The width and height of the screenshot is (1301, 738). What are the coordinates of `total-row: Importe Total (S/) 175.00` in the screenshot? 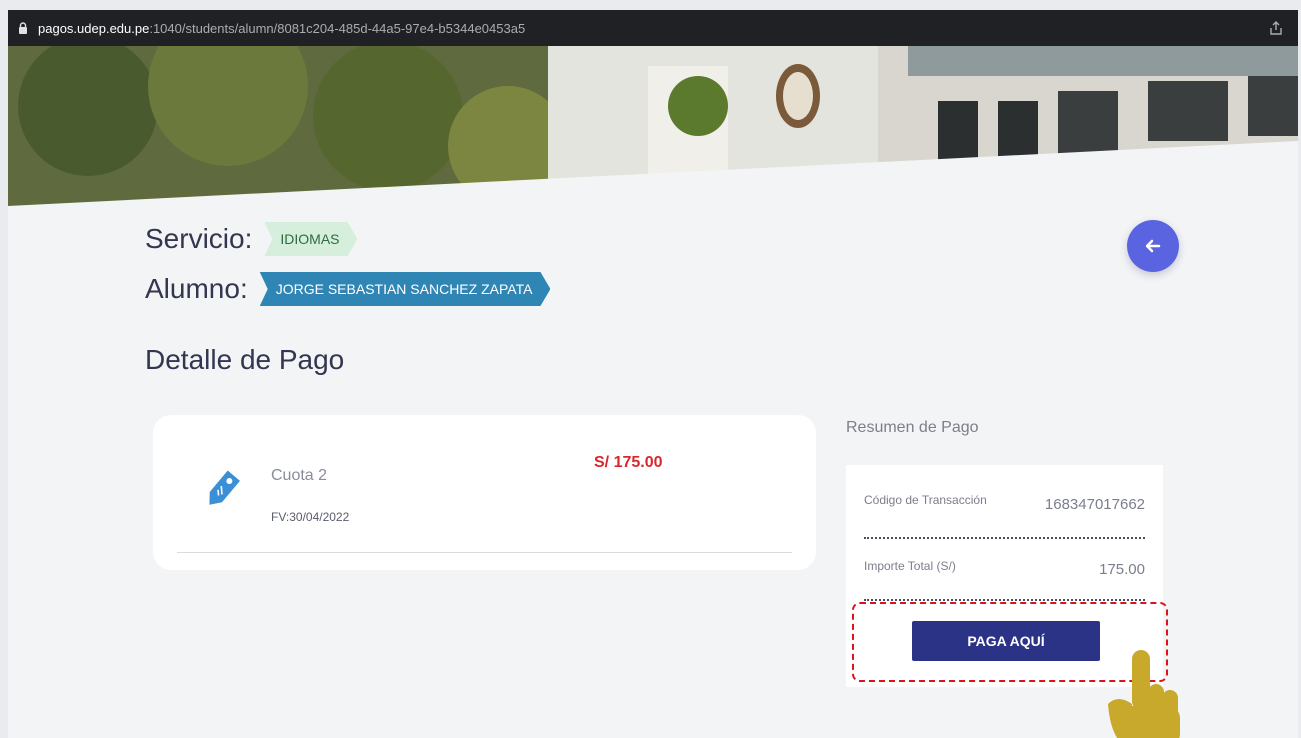 It's located at (1004, 568).